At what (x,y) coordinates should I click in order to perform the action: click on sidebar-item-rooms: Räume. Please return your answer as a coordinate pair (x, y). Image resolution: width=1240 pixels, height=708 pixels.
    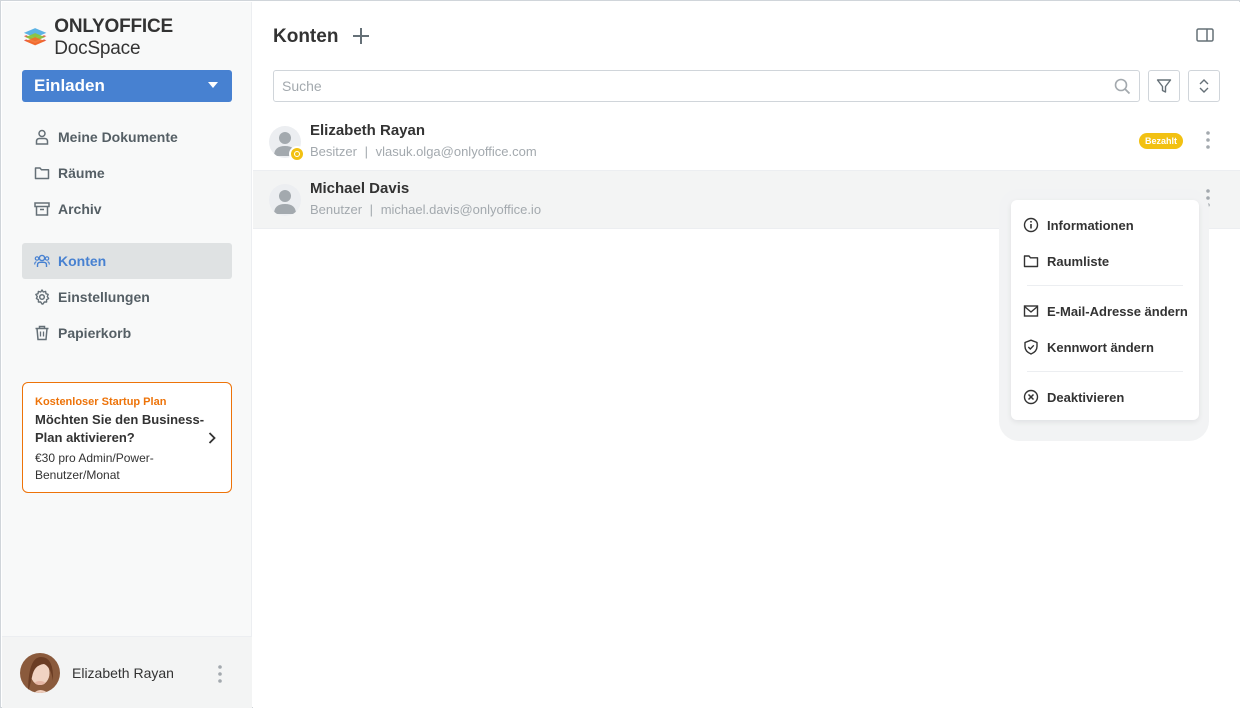
    Looking at the image, I should click on (127, 173).